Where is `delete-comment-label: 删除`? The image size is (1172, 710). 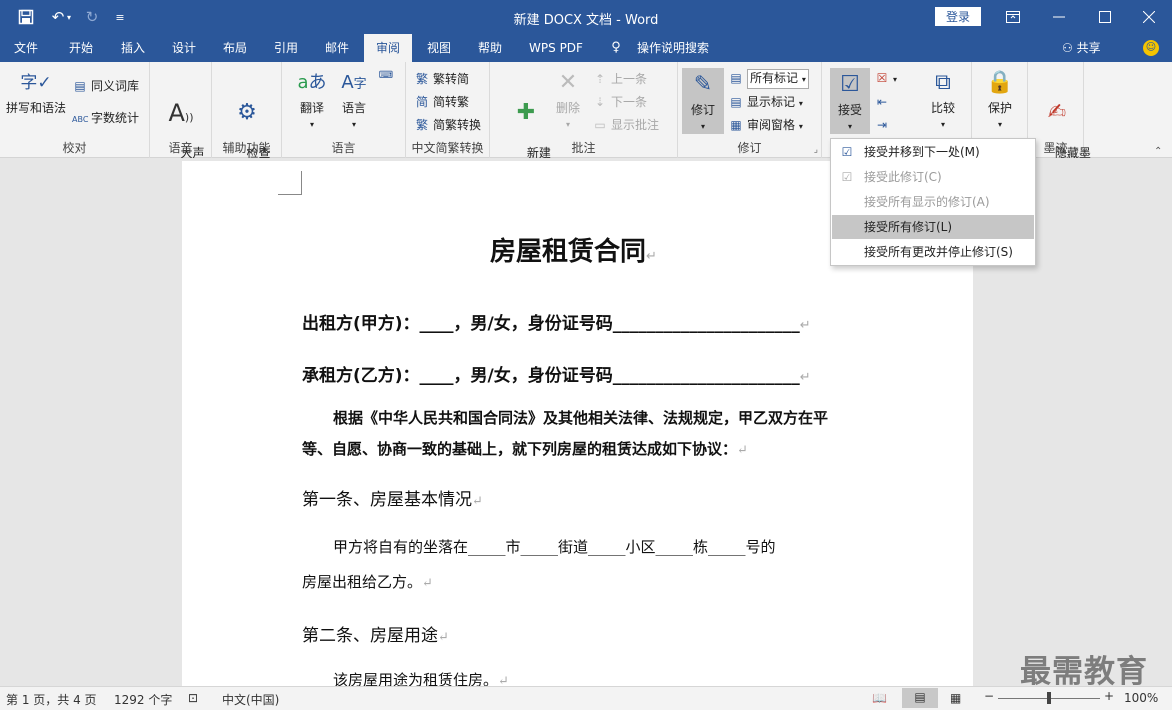
delete-comment-label: 删除 is located at coordinates (567, 108).